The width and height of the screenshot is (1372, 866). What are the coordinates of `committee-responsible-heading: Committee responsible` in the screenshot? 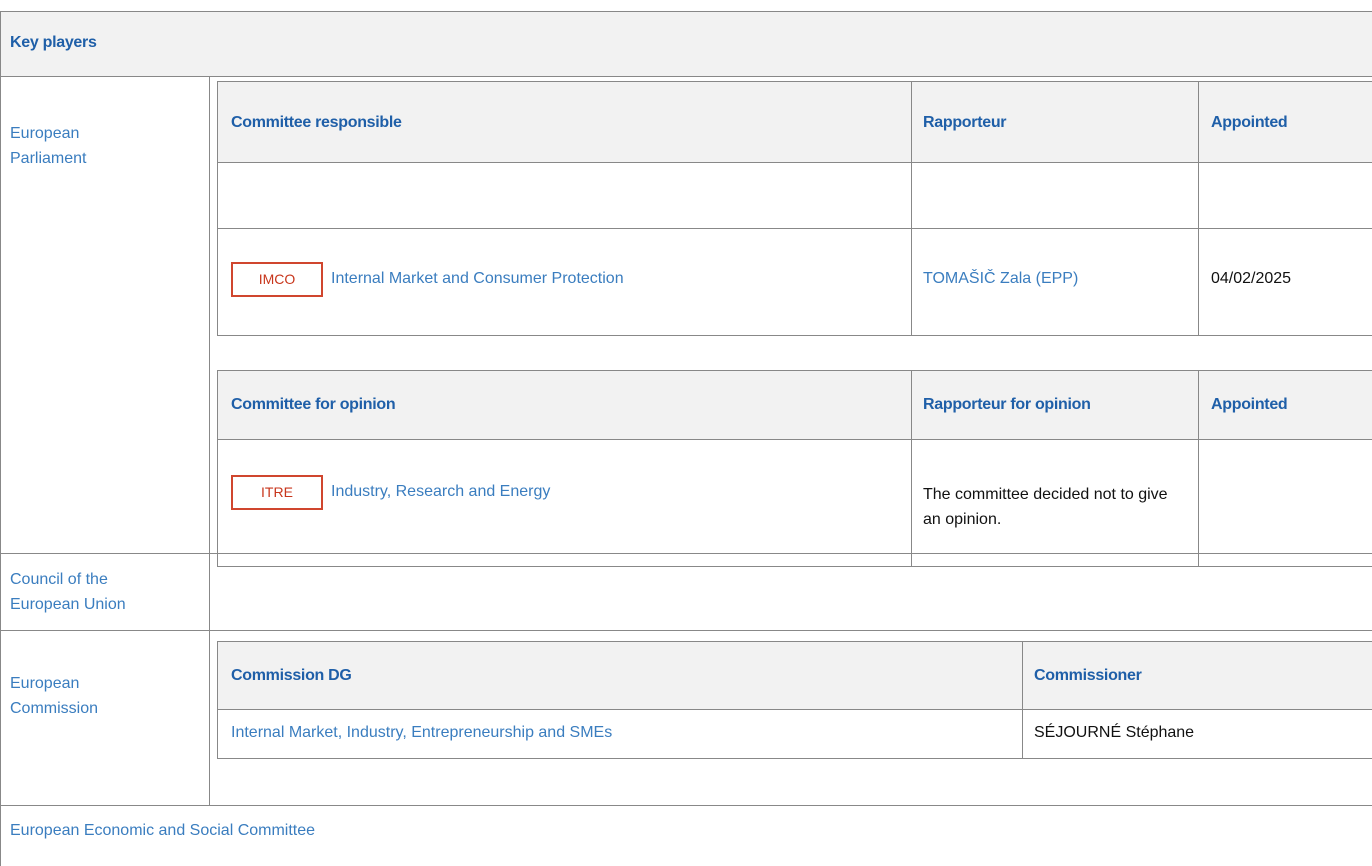 It's located at (316, 122).